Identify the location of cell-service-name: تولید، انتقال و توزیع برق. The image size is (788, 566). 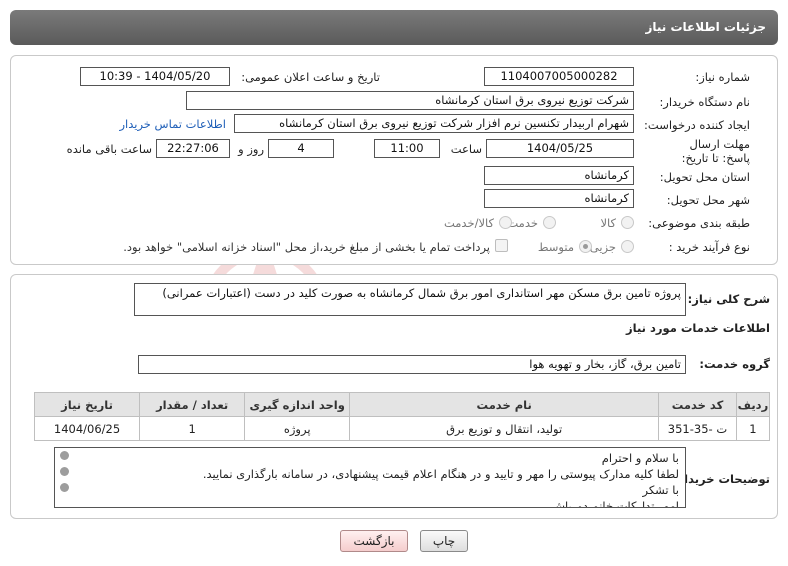
(504, 428).